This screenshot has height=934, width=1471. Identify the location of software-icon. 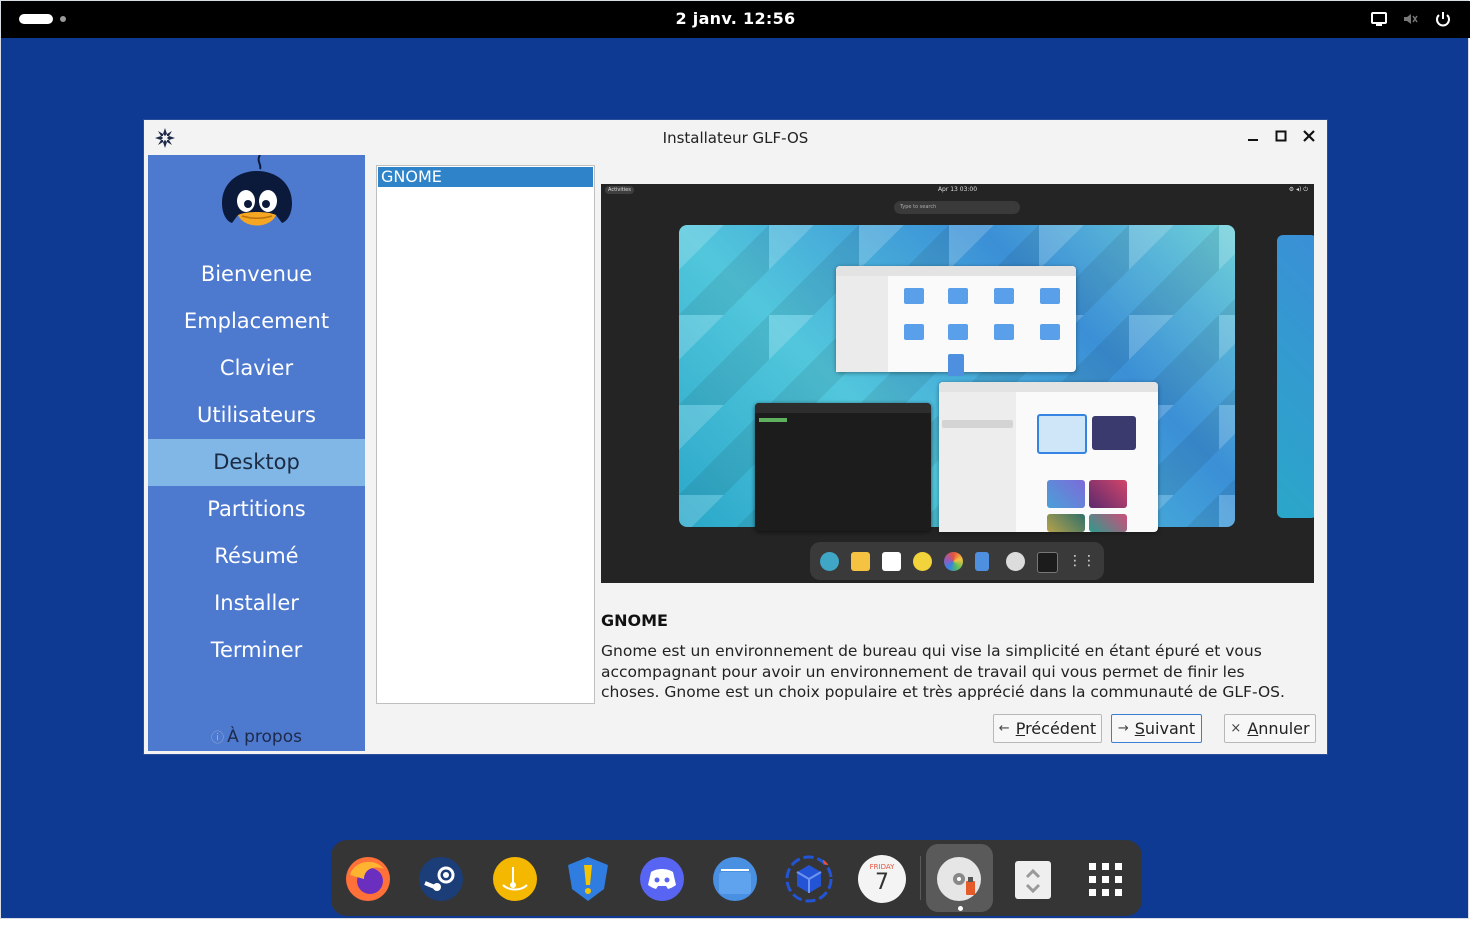
(809, 879).